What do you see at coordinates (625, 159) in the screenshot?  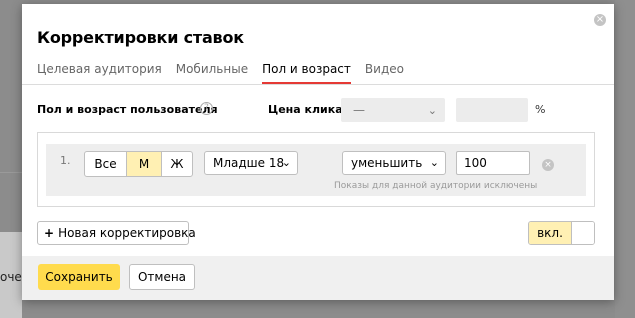 I see `background-right-edge` at bounding box center [625, 159].